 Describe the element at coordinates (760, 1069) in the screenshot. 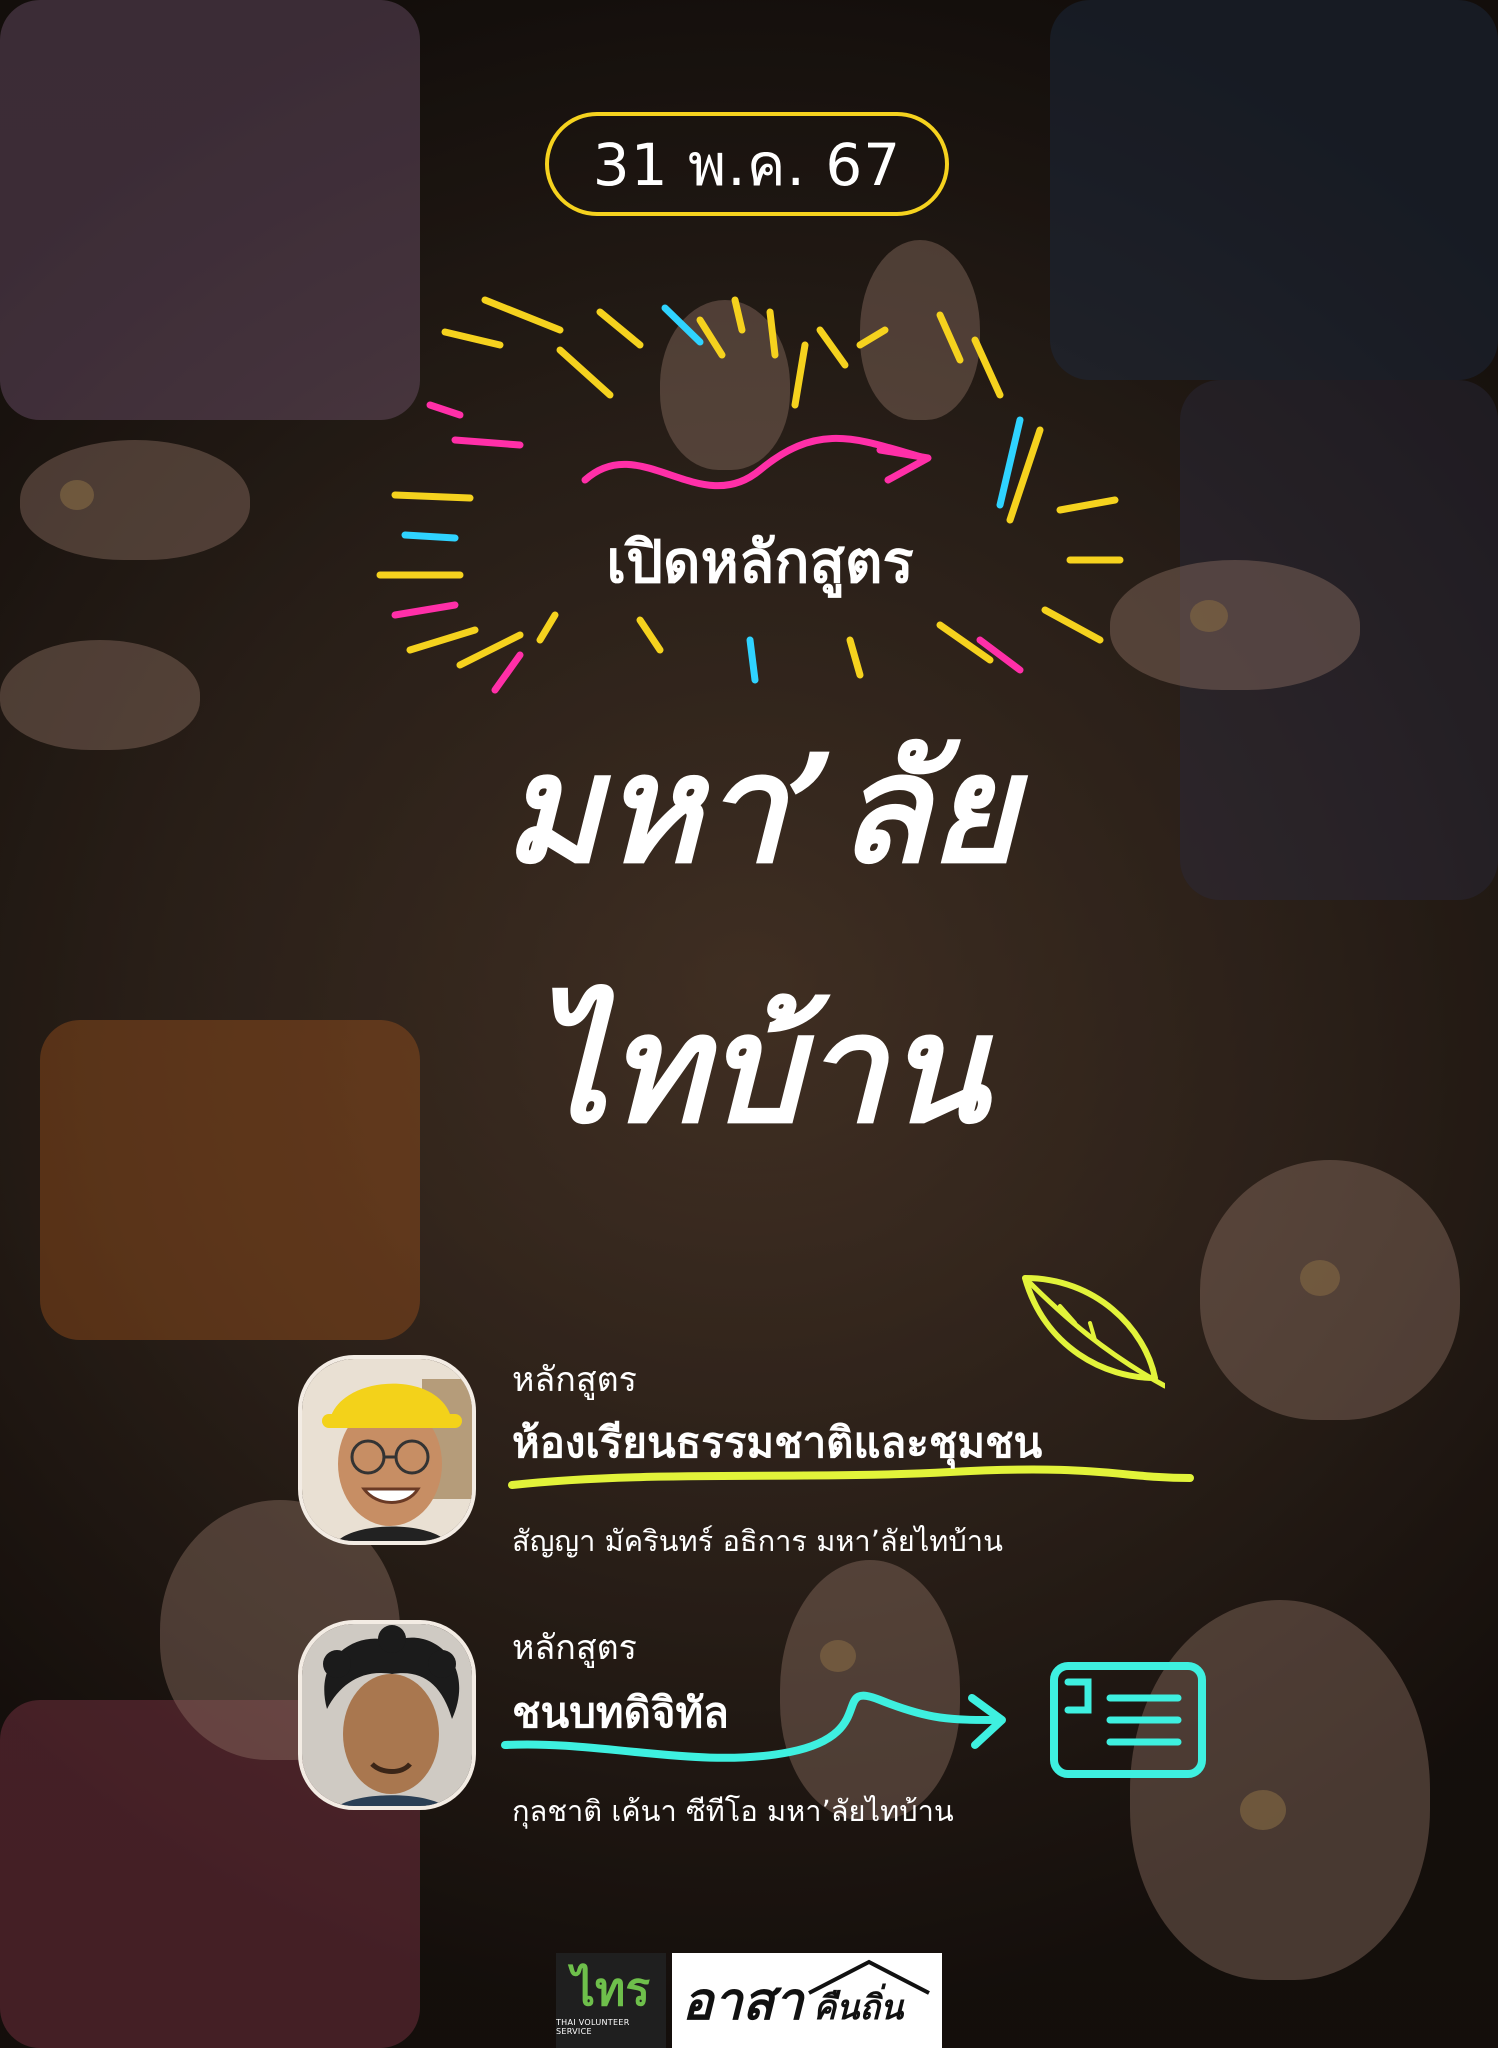

I see `main-title-line-2: ไทบ้าน` at that location.